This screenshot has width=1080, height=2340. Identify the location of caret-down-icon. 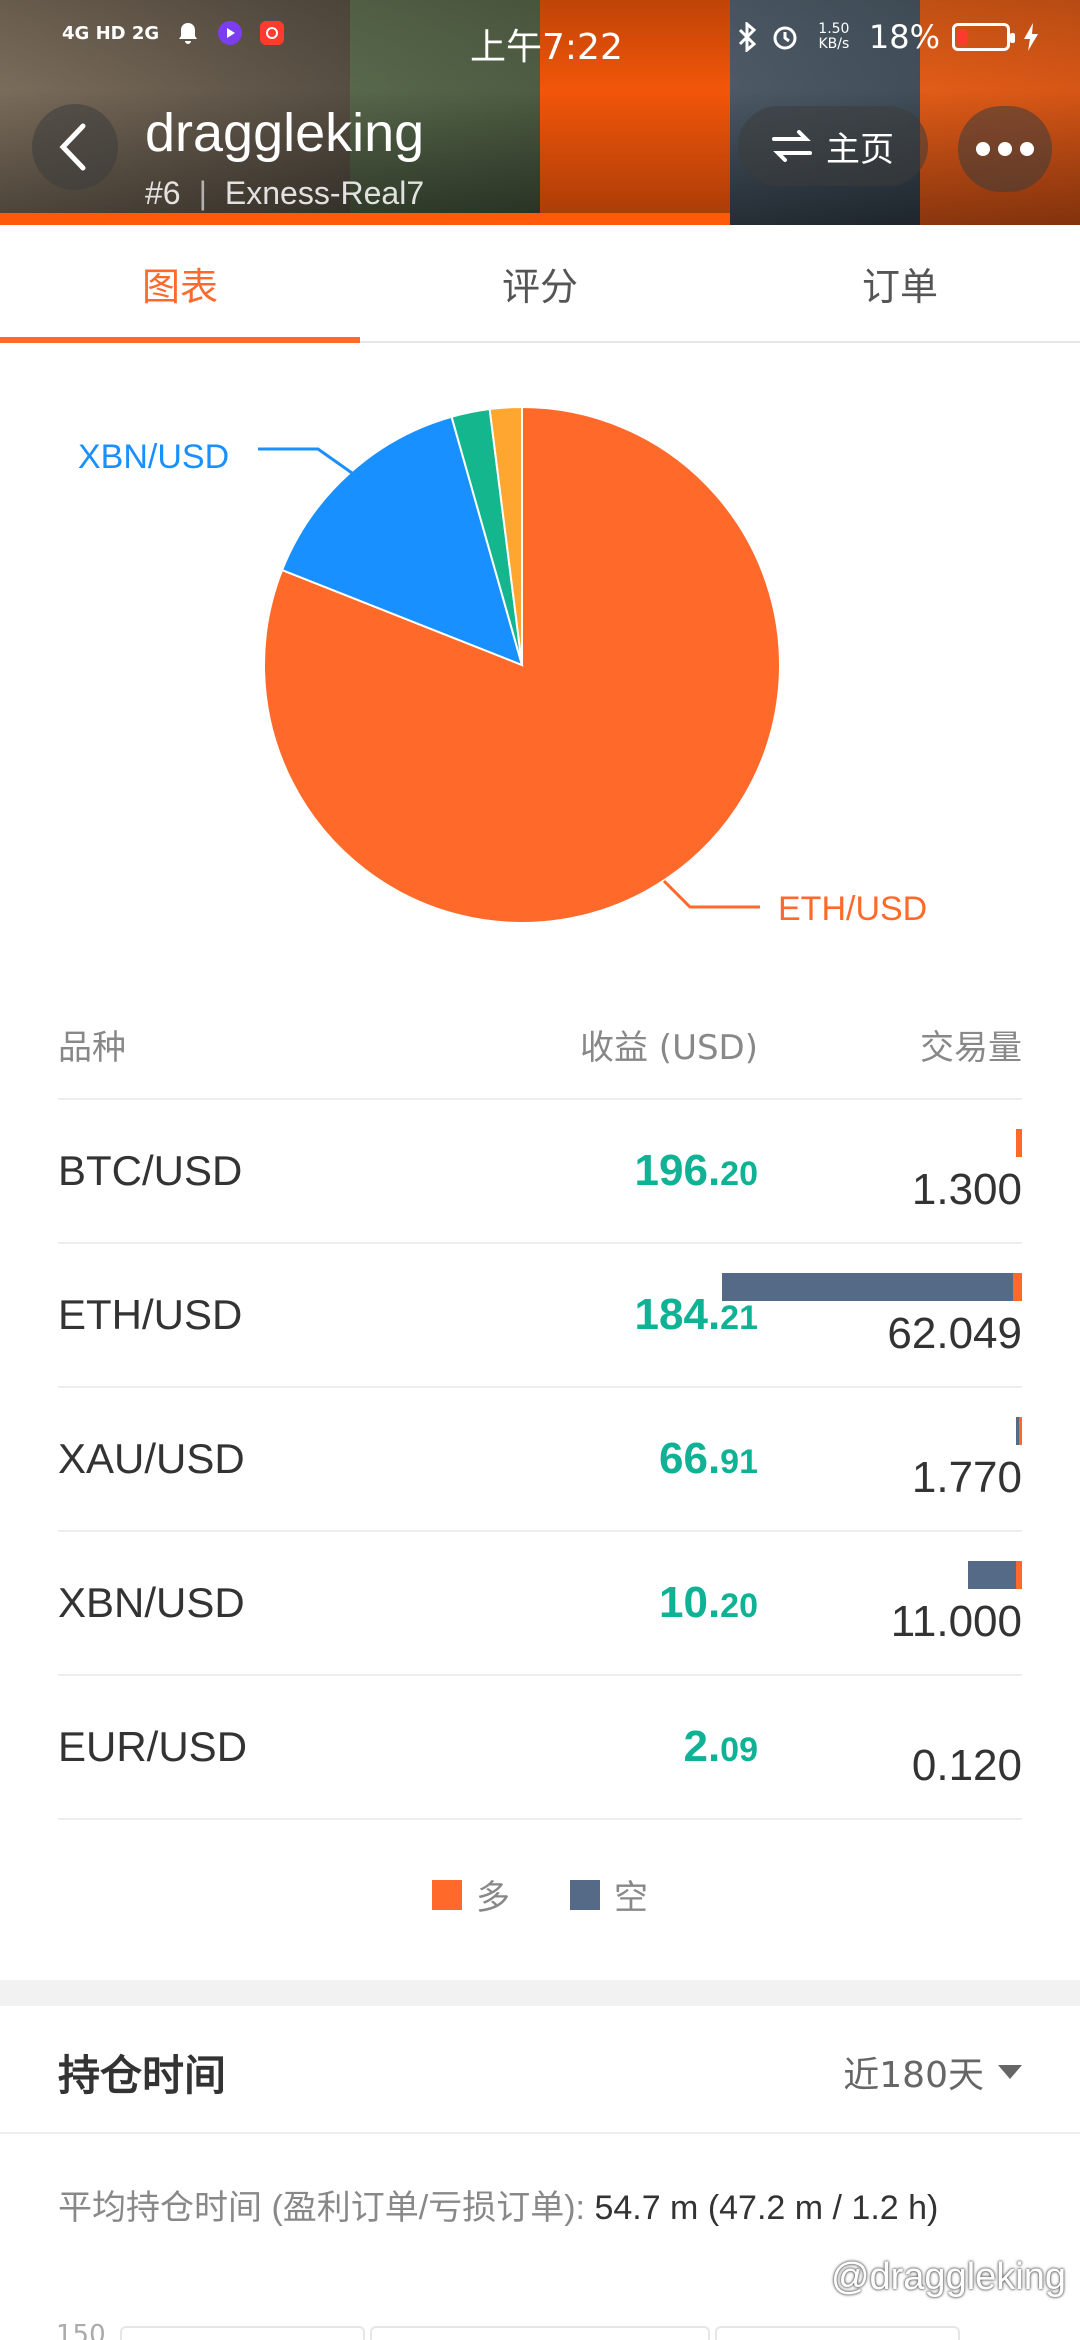
(1010, 2072).